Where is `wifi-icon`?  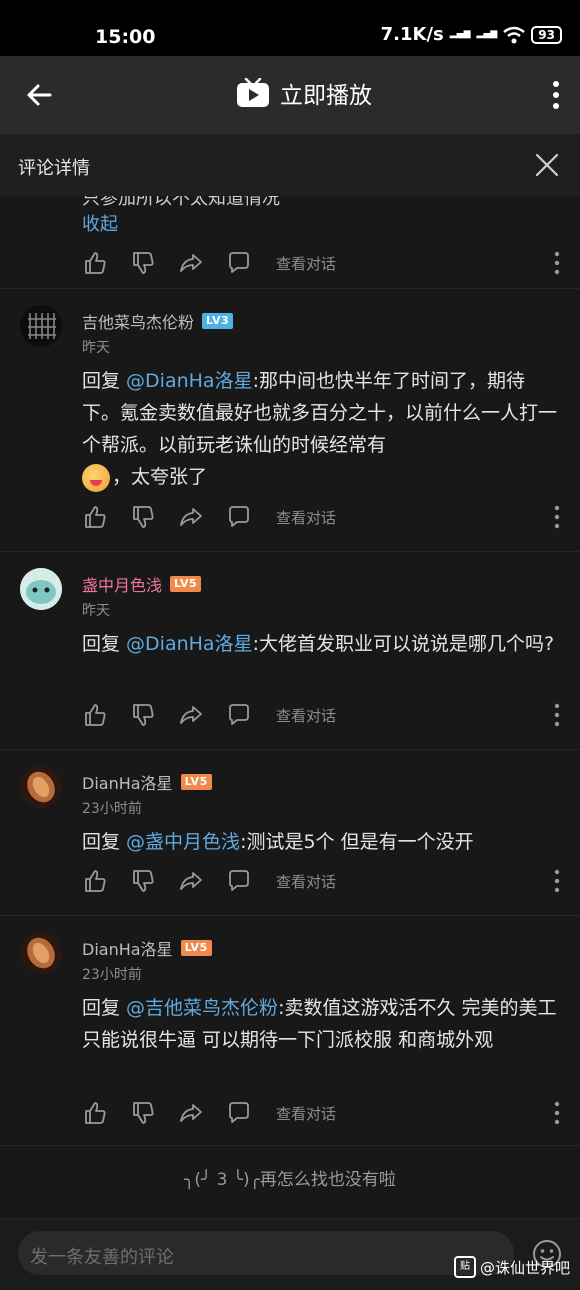 wifi-icon is located at coordinates (514, 34).